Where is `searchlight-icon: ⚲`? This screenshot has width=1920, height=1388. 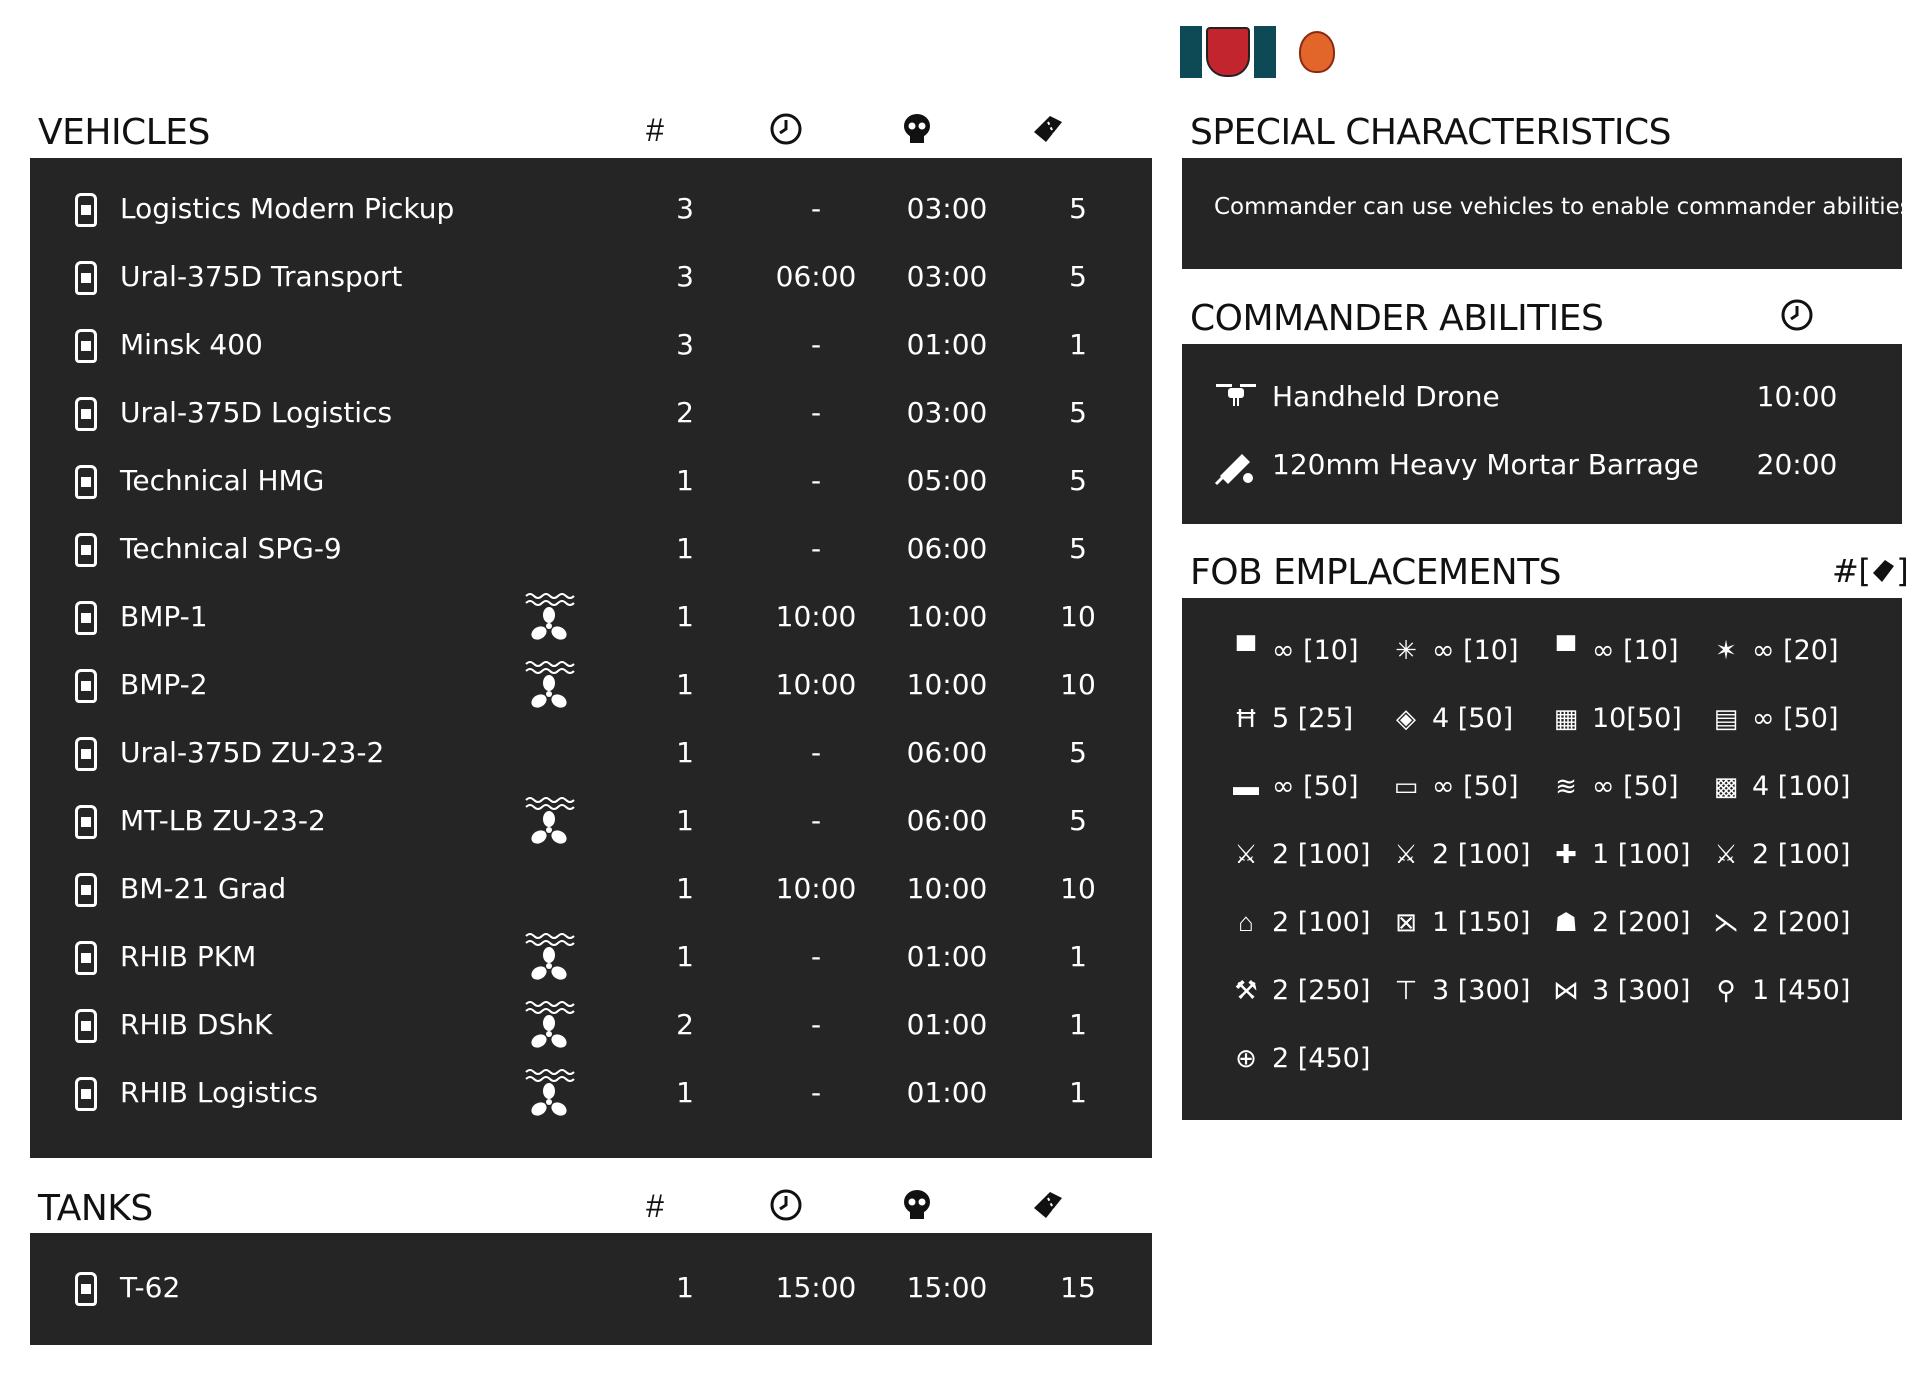 searchlight-icon: ⚲ is located at coordinates (1726, 989).